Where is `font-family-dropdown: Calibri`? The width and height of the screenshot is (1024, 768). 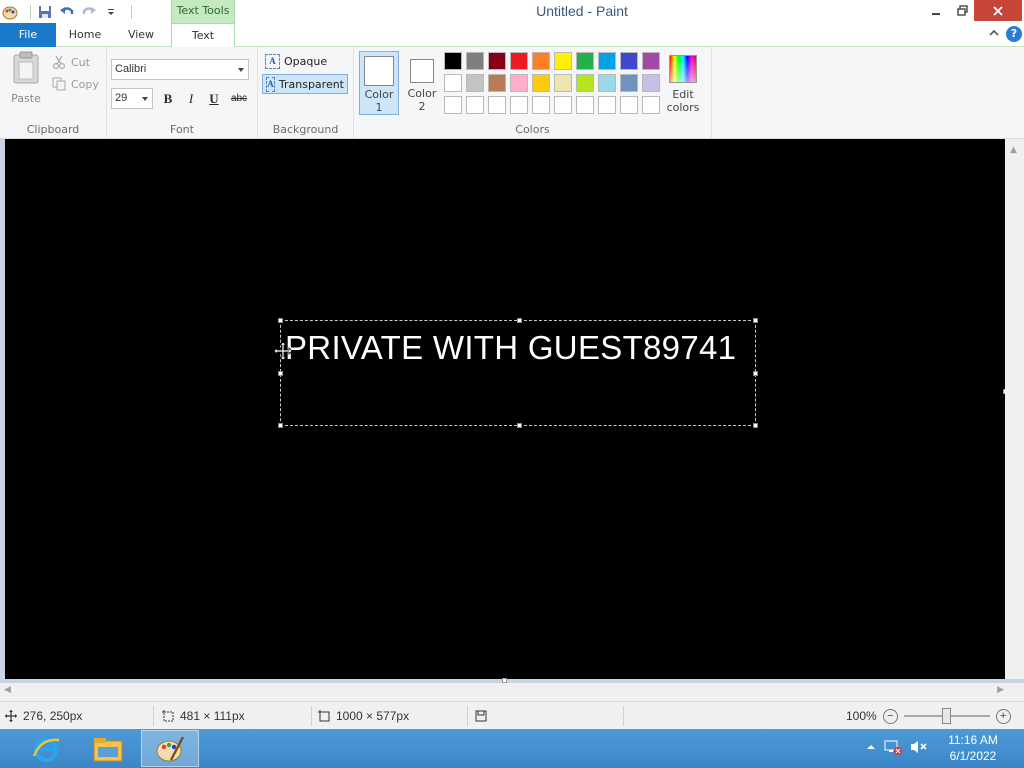 font-family-dropdown: Calibri is located at coordinates (180, 69).